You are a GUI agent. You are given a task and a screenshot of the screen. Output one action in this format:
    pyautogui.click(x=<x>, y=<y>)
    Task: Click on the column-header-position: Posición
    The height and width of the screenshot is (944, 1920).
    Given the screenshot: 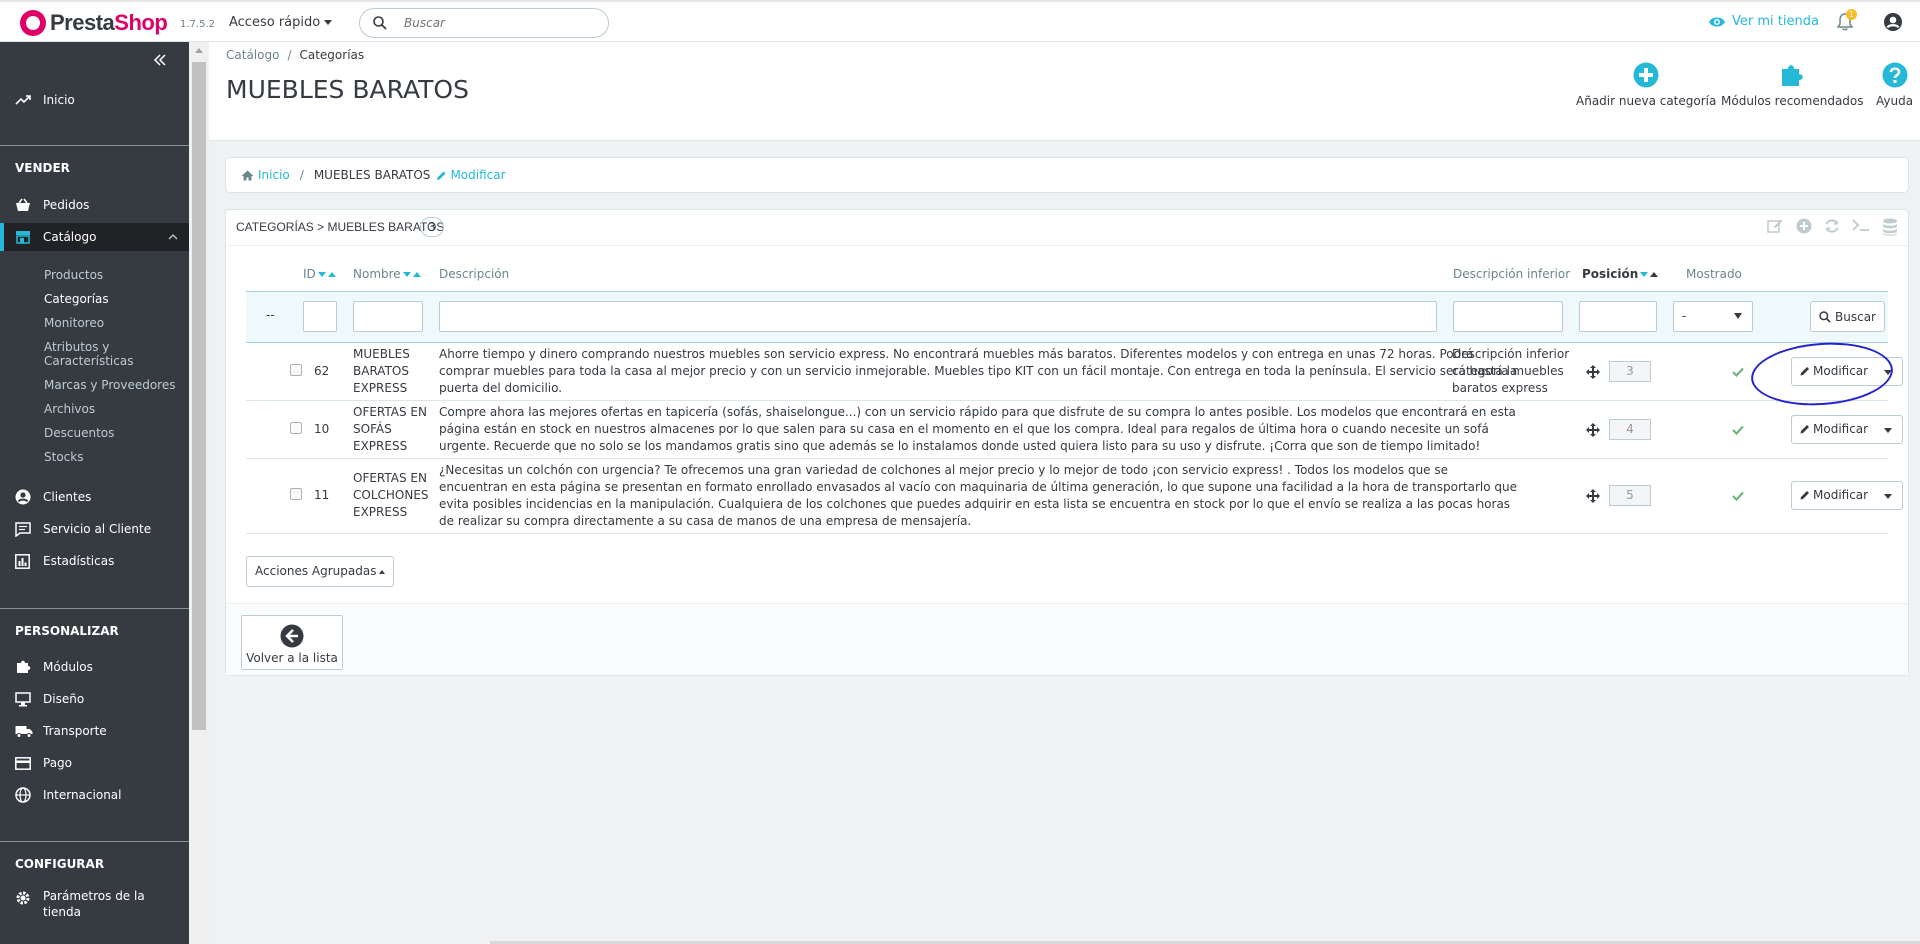 What is the action you would take?
    pyautogui.click(x=1620, y=274)
    